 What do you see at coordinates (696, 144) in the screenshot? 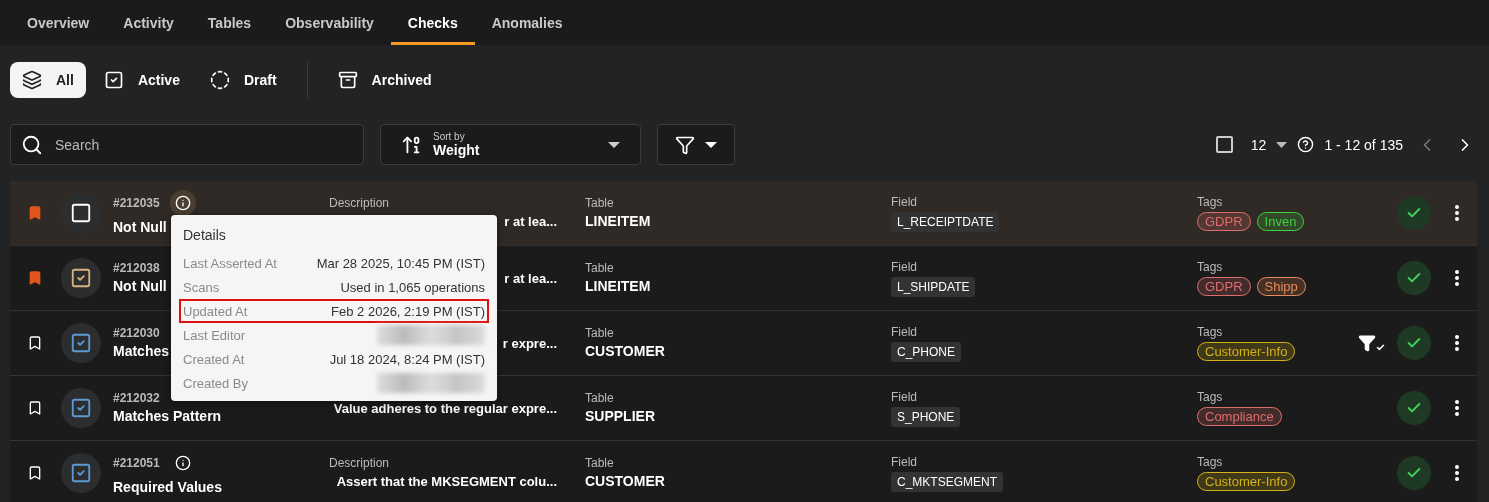
I see `filter-button` at bounding box center [696, 144].